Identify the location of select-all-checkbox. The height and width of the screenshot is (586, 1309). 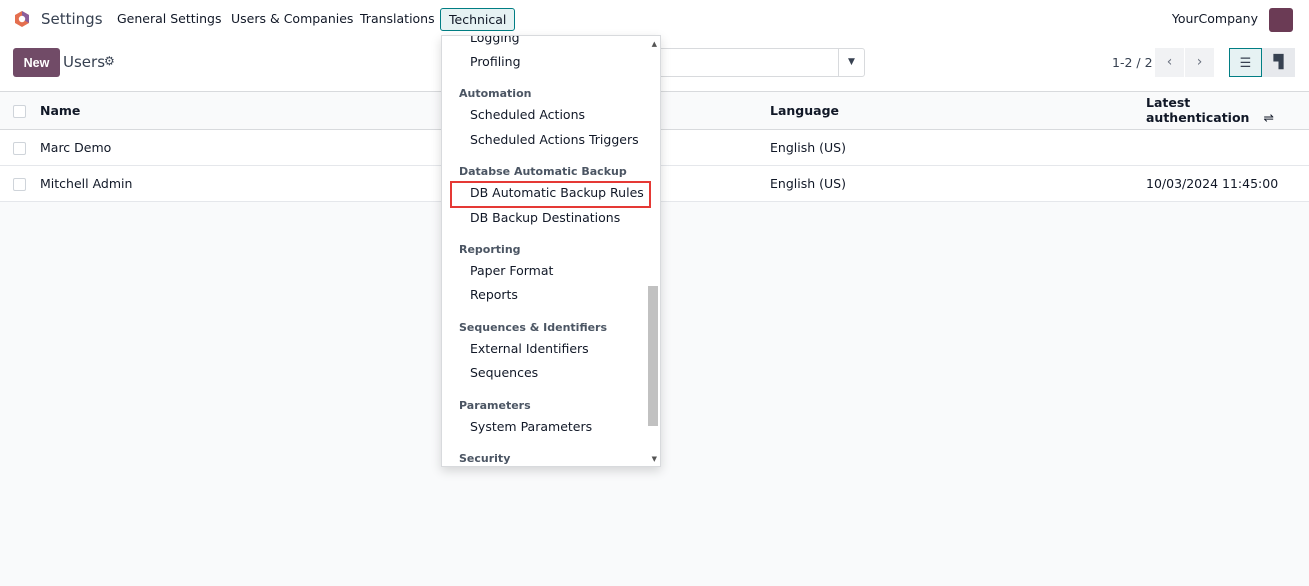
(19, 111).